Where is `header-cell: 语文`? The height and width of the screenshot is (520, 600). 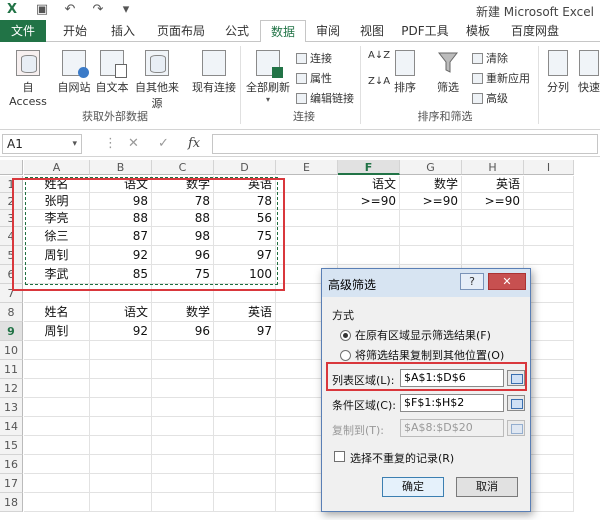
header-cell: 语文 is located at coordinates (121, 184).